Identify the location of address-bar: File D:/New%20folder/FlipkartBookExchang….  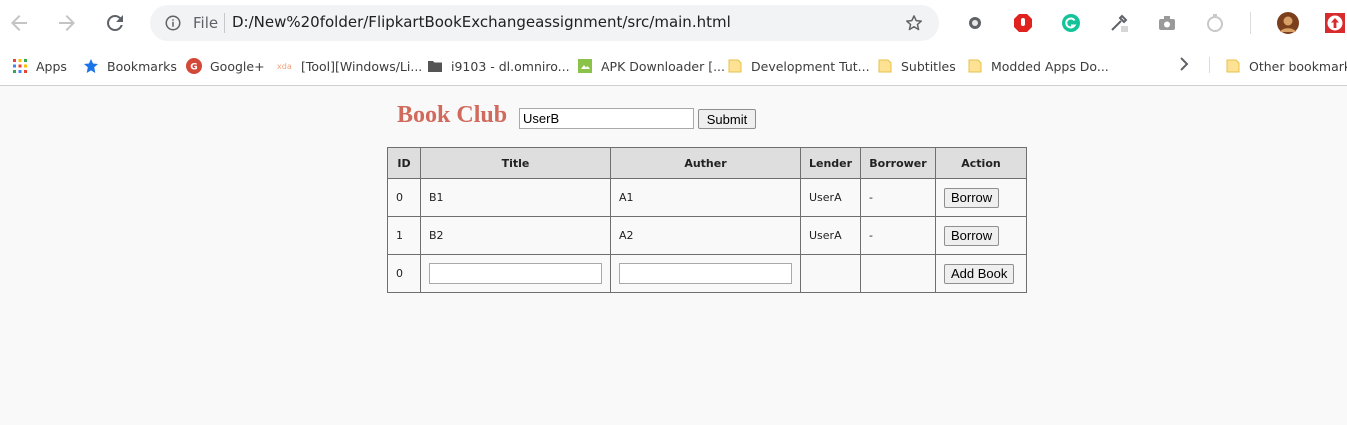
(544, 23).